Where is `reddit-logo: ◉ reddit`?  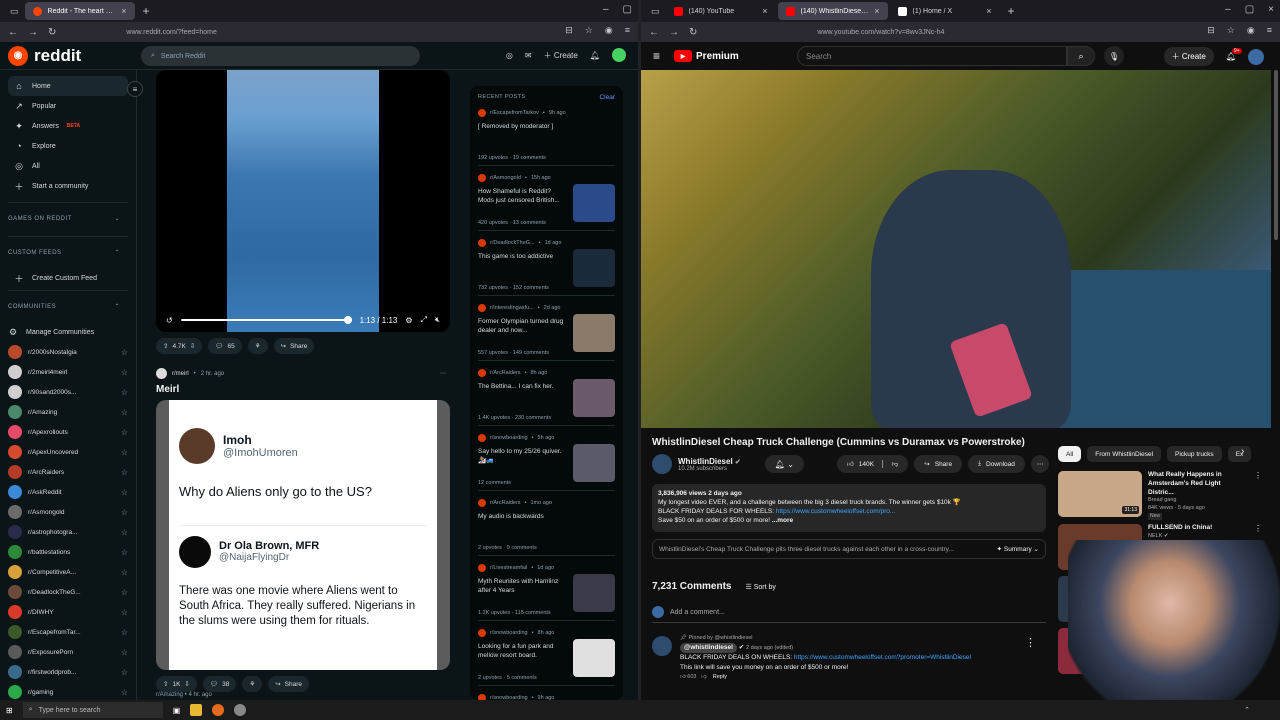
reddit-logo: ◉ reddit is located at coordinates (44, 55).